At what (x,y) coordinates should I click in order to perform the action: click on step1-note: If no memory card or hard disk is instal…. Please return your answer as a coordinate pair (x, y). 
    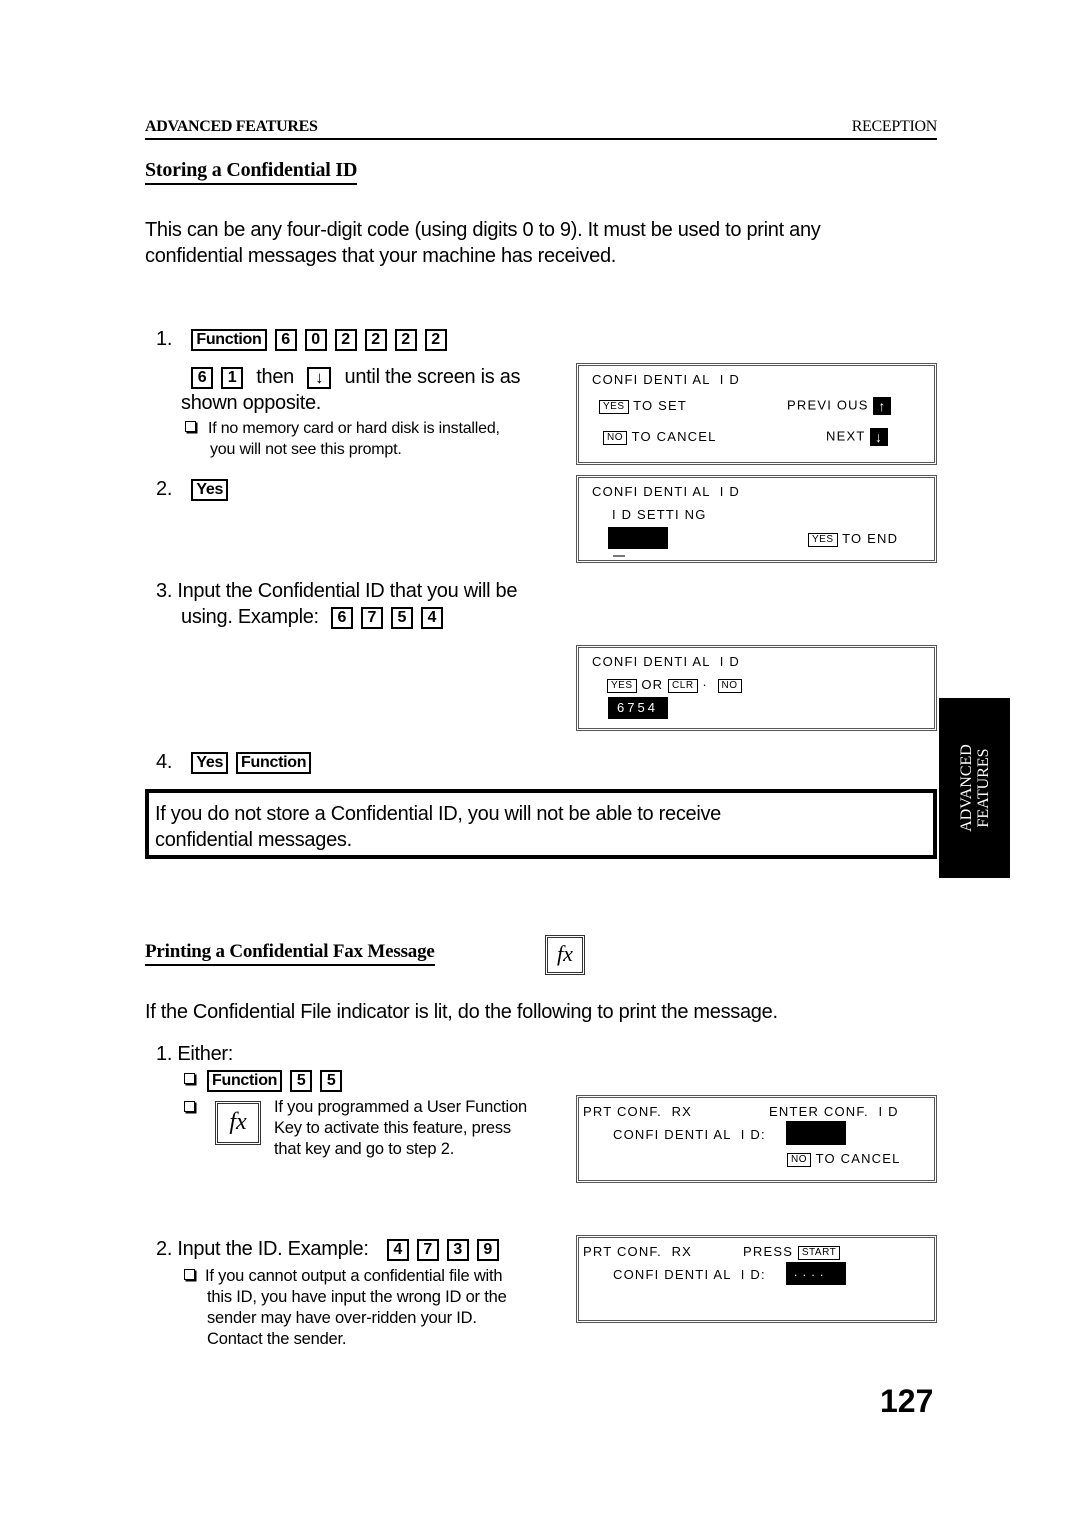
    Looking at the image, I should click on (375, 439).